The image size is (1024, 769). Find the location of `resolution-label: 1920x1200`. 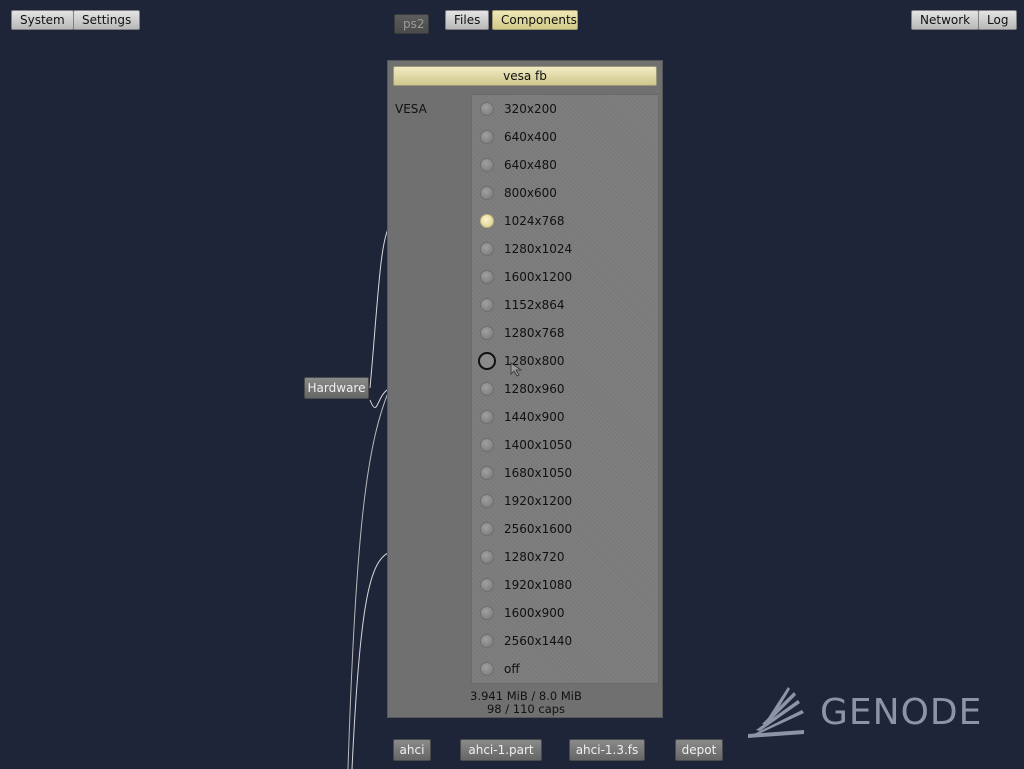

resolution-label: 1920x1200 is located at coordinates (538, 501).